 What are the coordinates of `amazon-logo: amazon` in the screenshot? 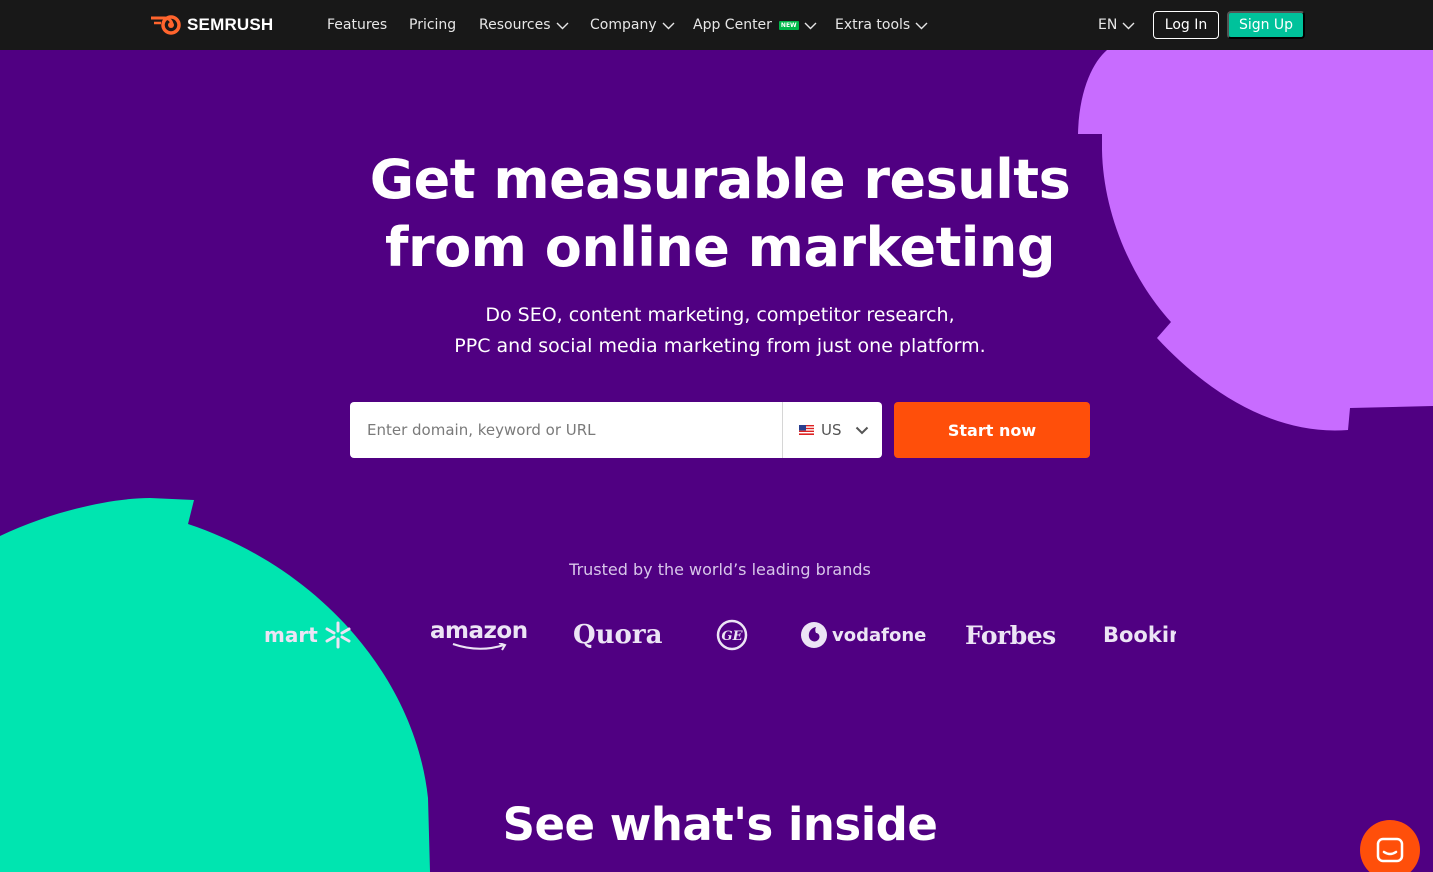 It's located at (479, 635).